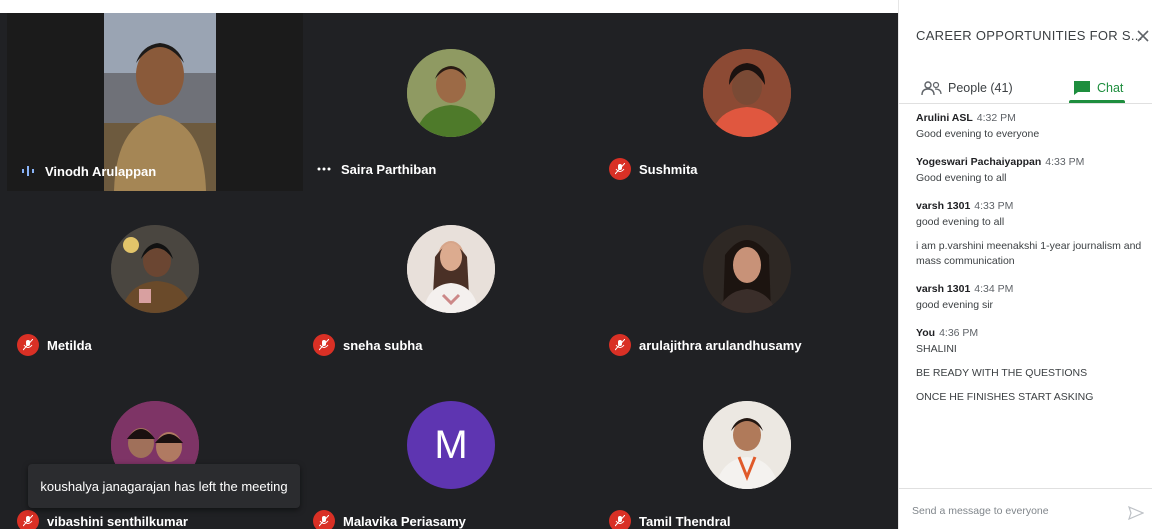 The height and width of the screenshot is (529, 1152). Describe the element at coordinates (1136, 513) in the screenshot. I see `send-icon` at that location.